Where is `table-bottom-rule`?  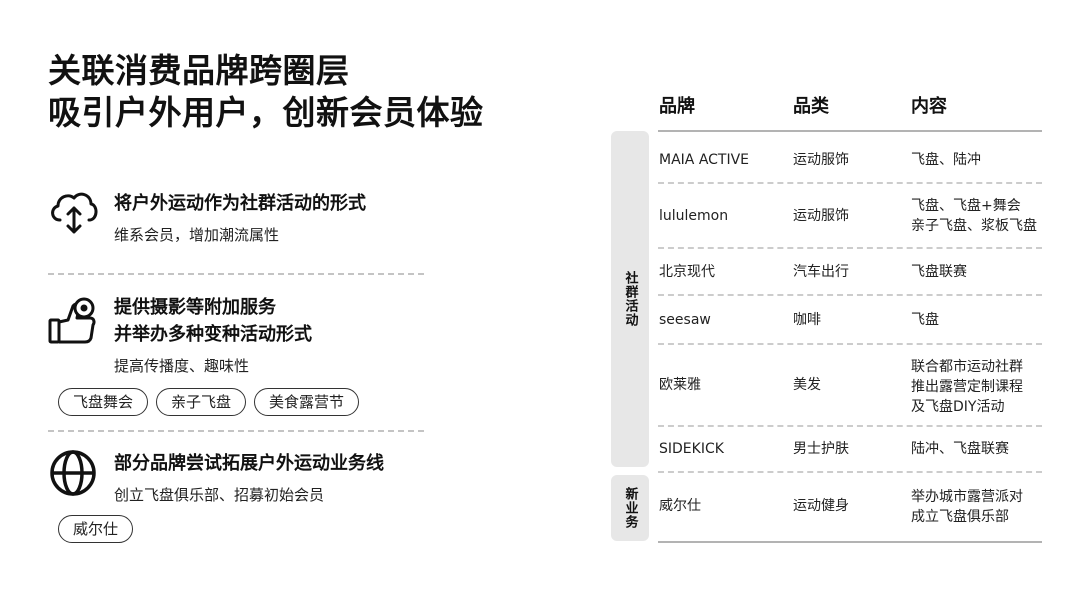 table-bottom-rule is located at coordinates (850, 542).